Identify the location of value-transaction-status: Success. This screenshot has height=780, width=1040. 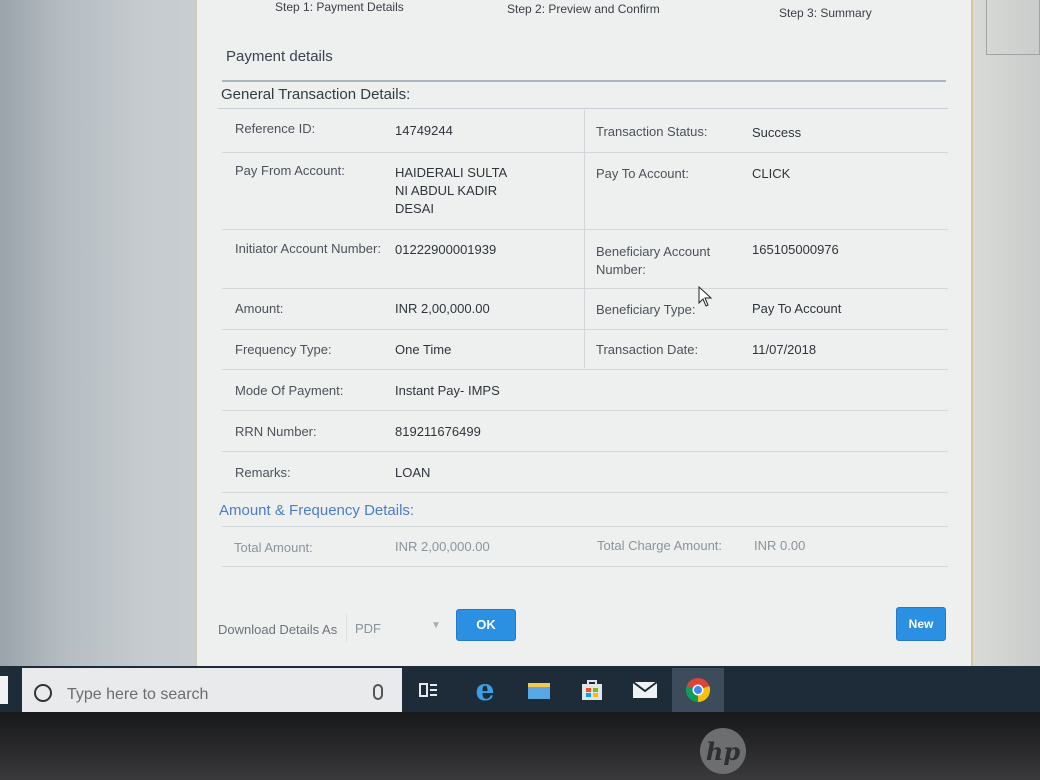
(777, 132).